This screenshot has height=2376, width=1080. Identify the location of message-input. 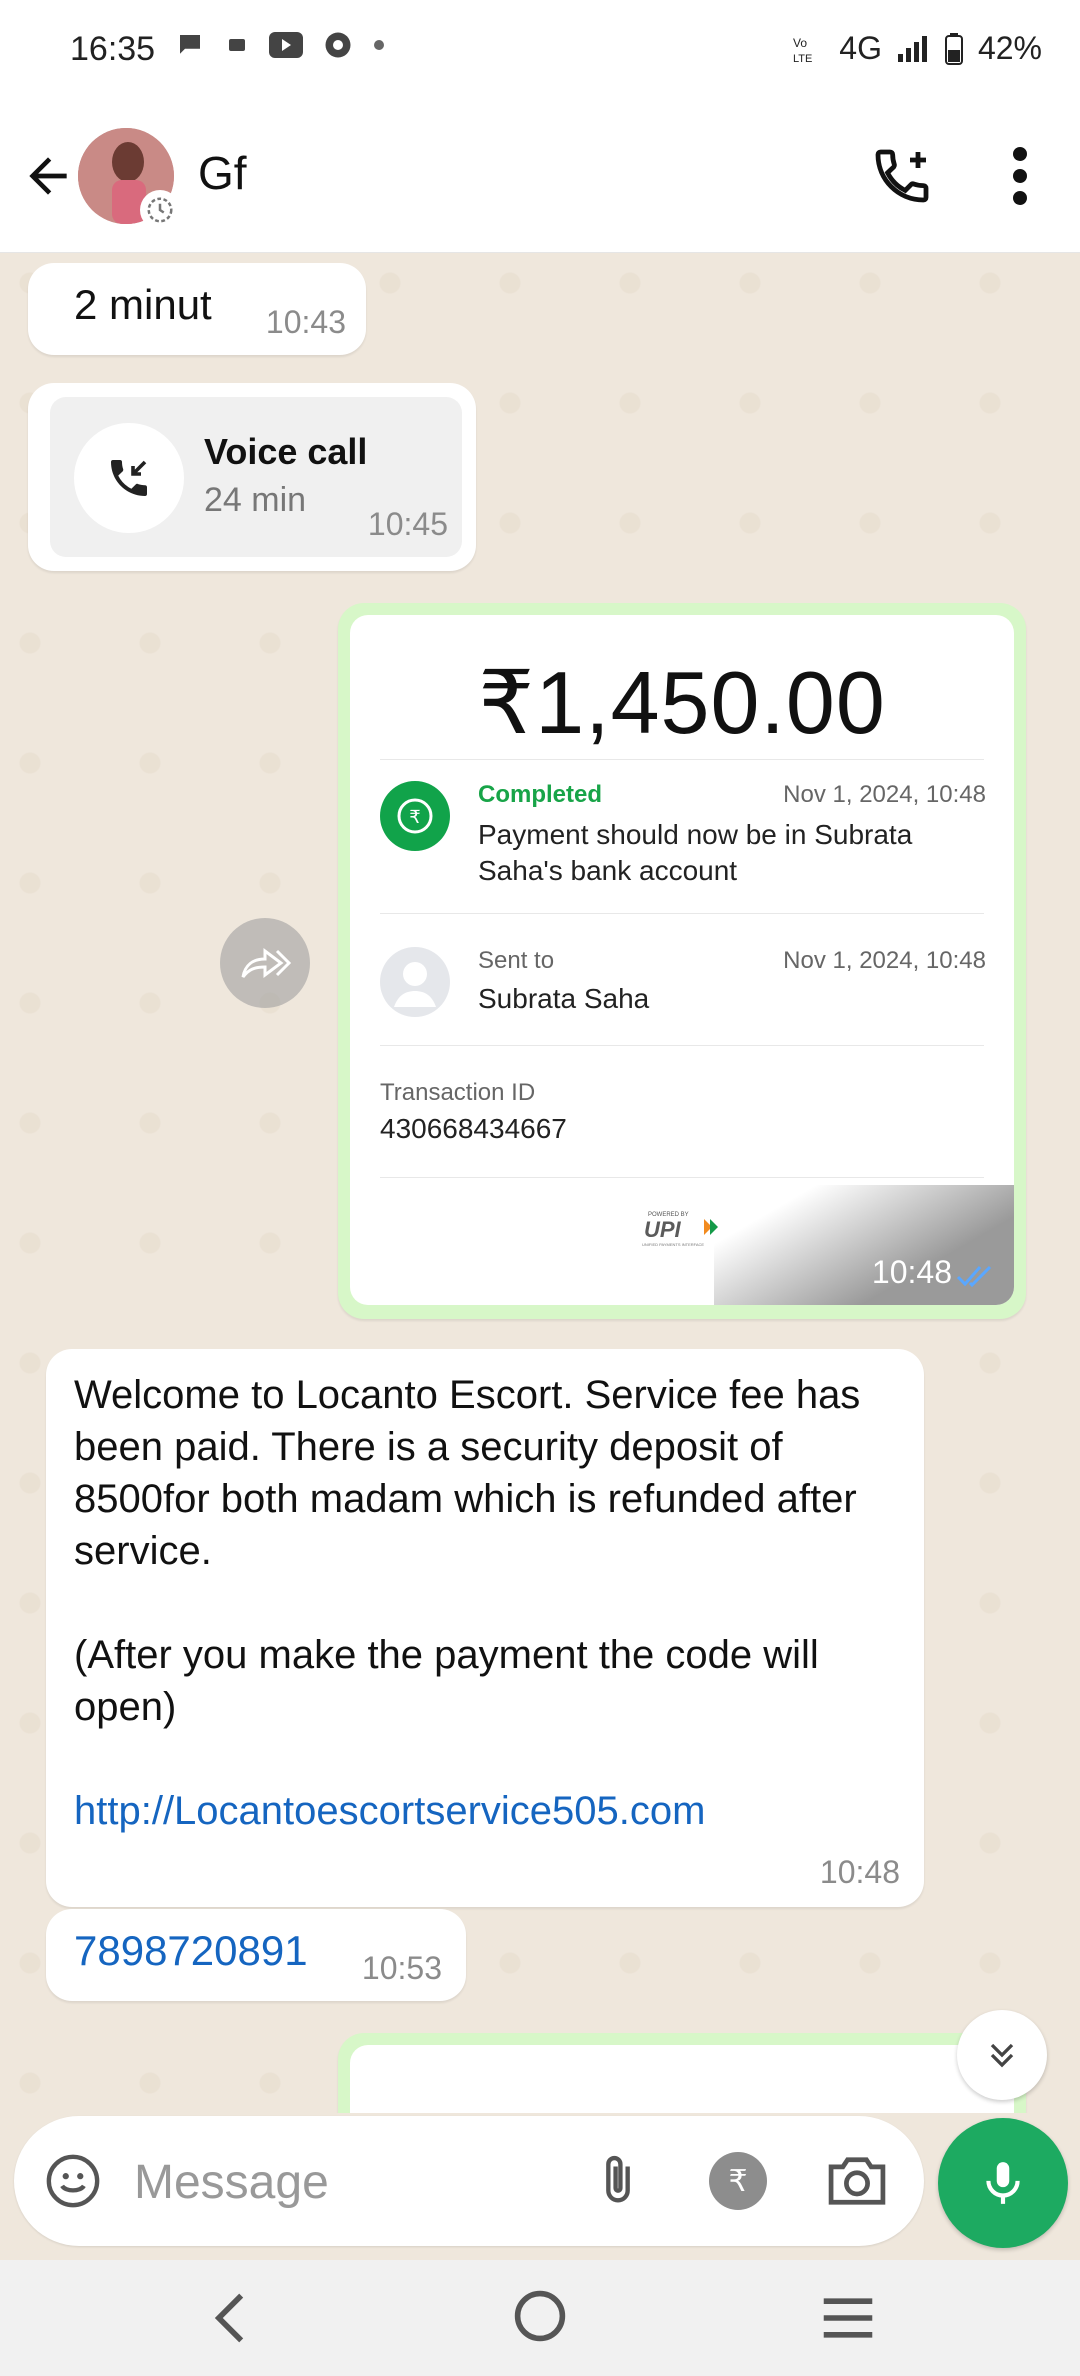
(369, 2182).